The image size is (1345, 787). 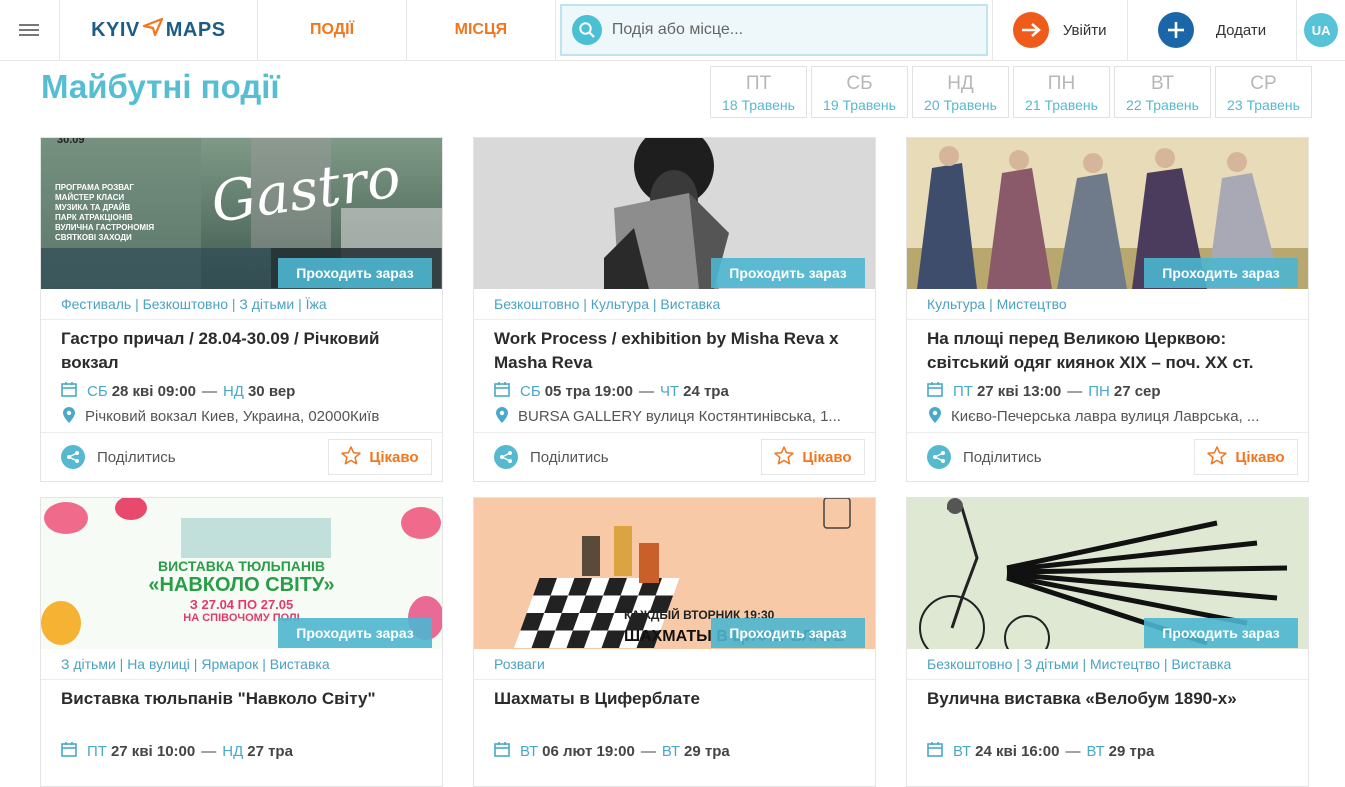 I want to click on day-date: 20 Травень, so click(x=960, y=105).